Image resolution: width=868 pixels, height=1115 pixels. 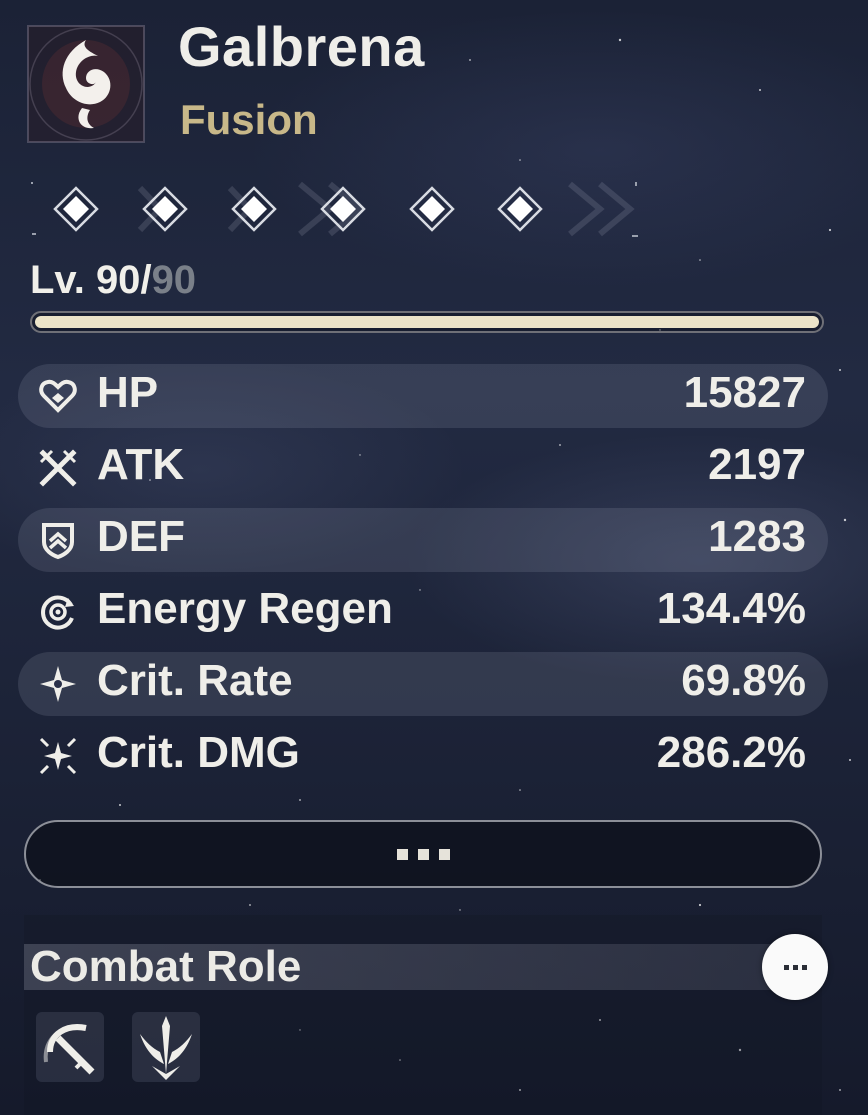 What do you see at coordinates (58, 468) in the screenshot?
I see `crossed-swords-icon` at bounding box center [58, 468].